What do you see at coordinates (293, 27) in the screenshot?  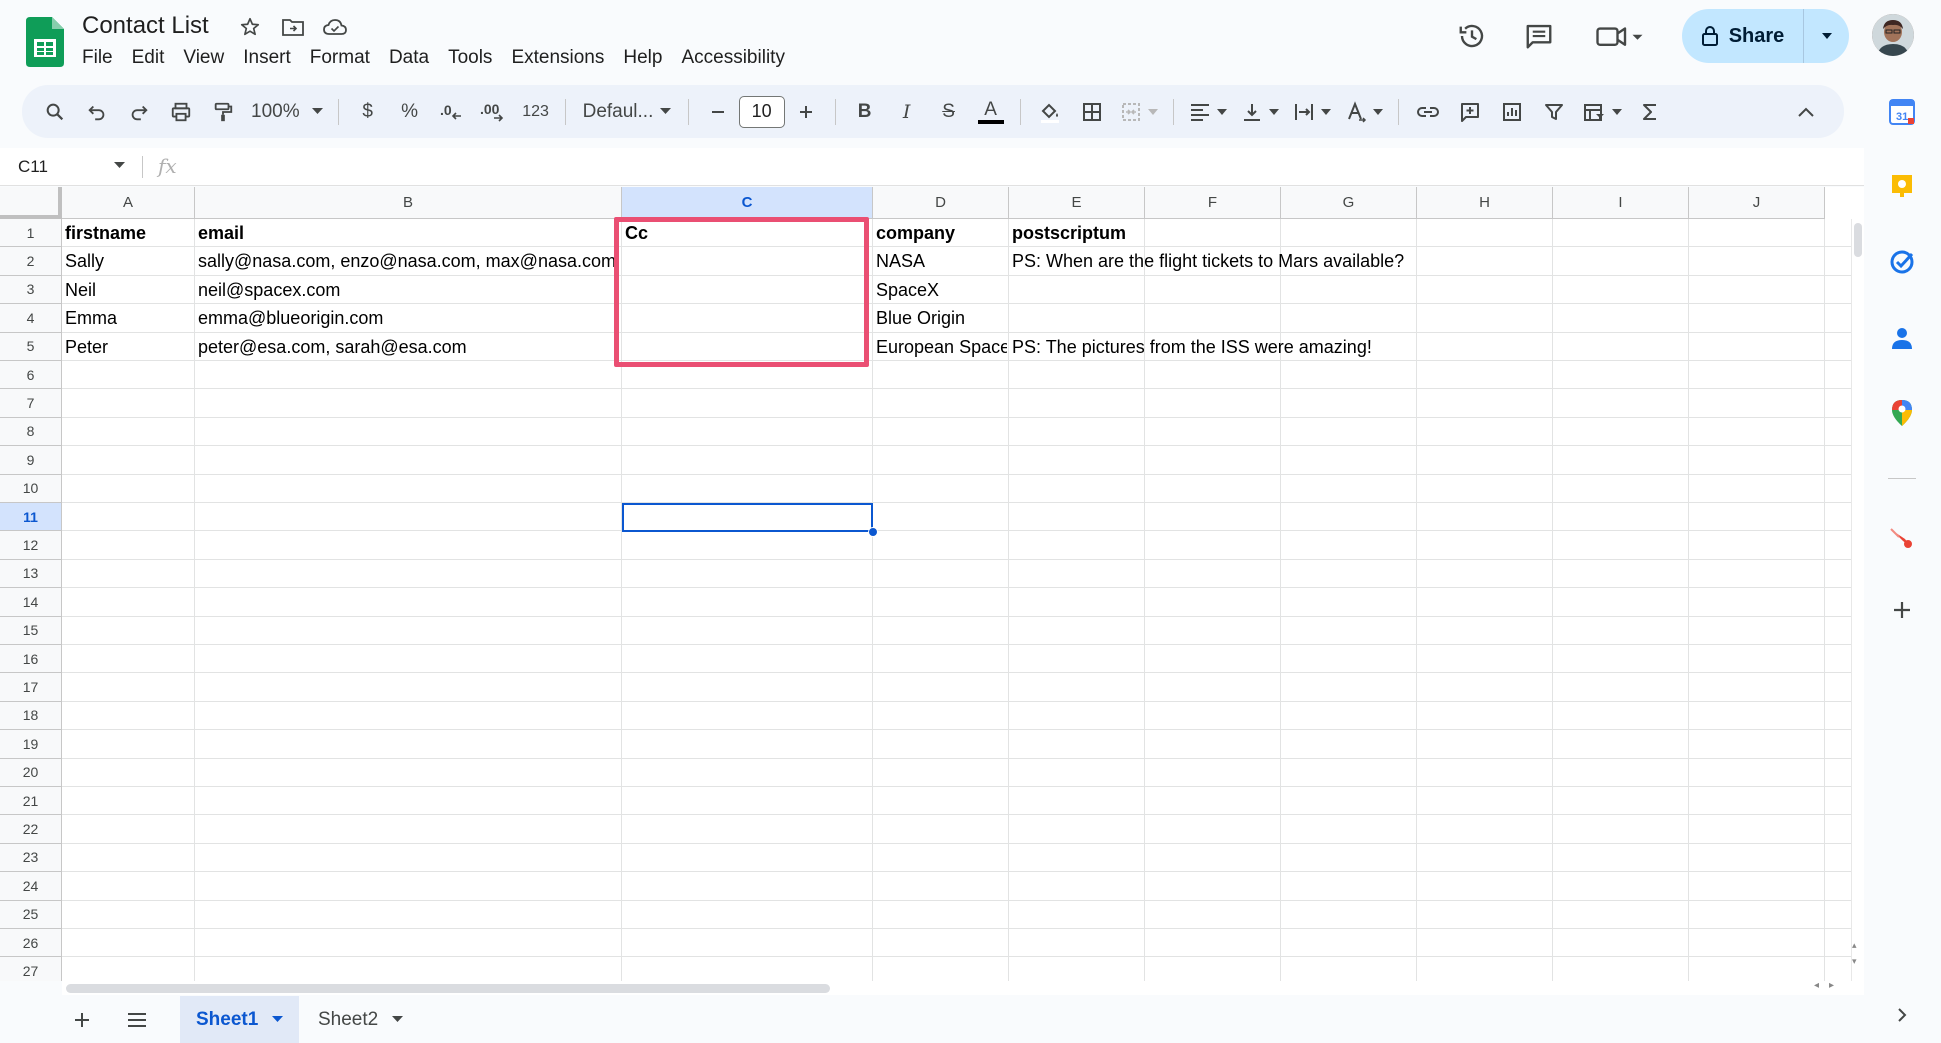 I see `move-folder-icon` at bounding box center [293, 27].